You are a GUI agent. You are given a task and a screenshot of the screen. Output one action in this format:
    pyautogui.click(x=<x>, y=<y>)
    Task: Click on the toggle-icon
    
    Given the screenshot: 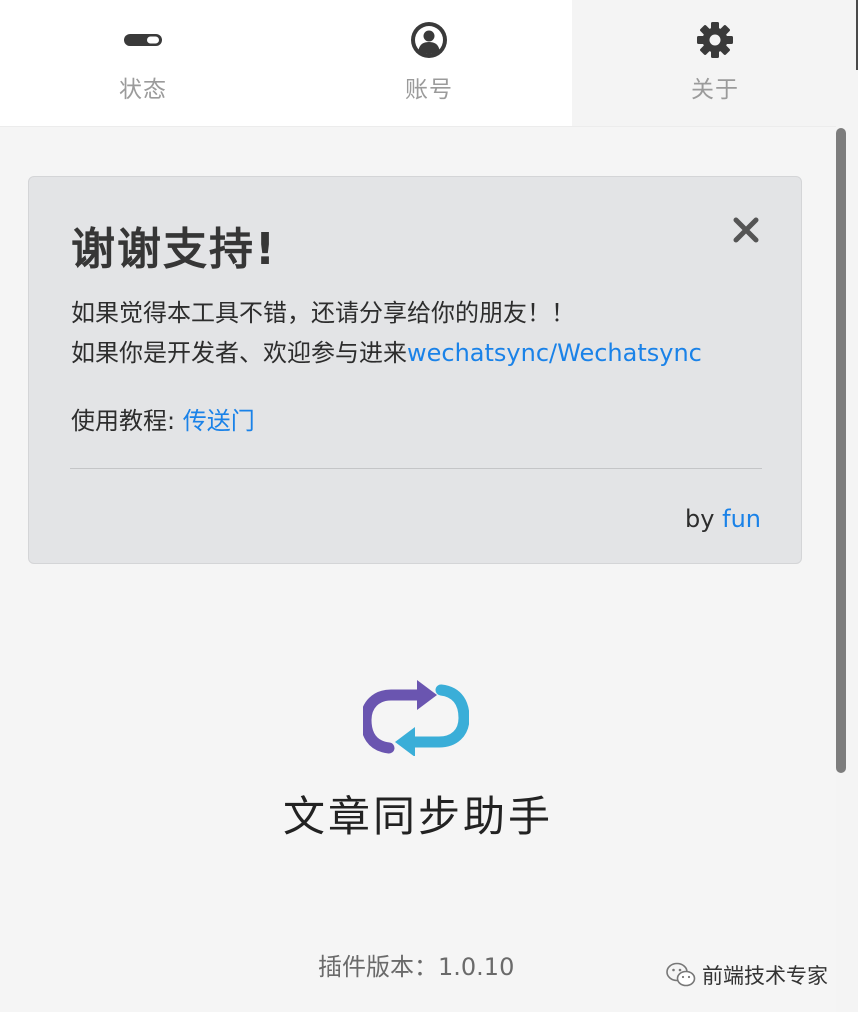 What is the action you would take?
    pyautogui.click(x=143, y=40)
    